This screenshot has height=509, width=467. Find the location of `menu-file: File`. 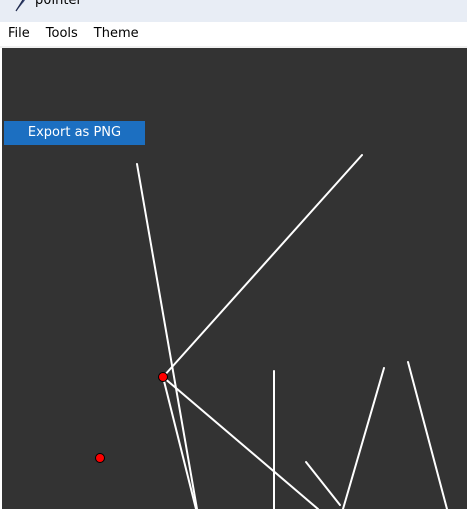

menu-file: File is located at coordinates (19, 34).